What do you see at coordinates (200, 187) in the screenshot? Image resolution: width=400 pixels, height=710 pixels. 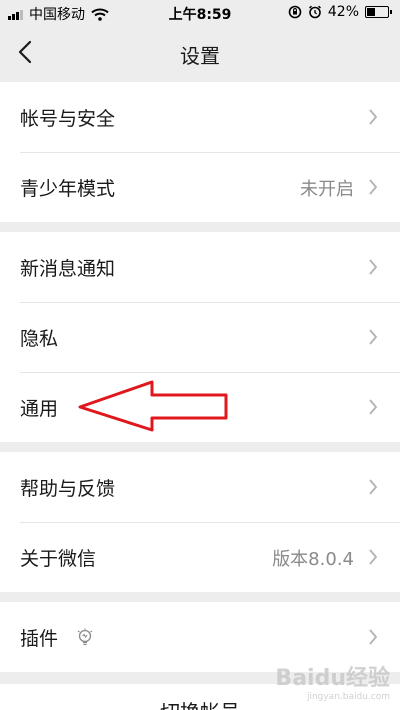 I see `settings-item-teen-mode: 青少年模式 未开启` at bounding box center [200, 187].